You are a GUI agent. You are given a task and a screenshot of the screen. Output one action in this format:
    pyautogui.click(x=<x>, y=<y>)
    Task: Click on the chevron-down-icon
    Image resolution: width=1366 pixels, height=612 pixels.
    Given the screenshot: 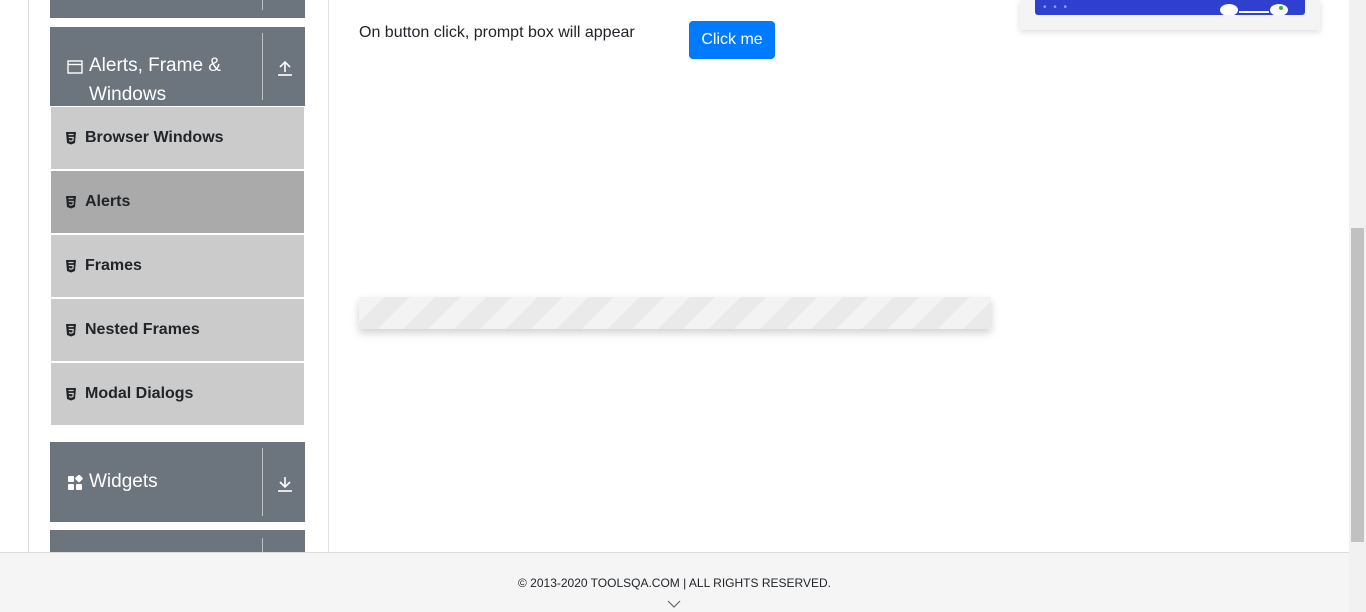 What is the action you would take?
    pyautogui.click(x=674, y=604)
    